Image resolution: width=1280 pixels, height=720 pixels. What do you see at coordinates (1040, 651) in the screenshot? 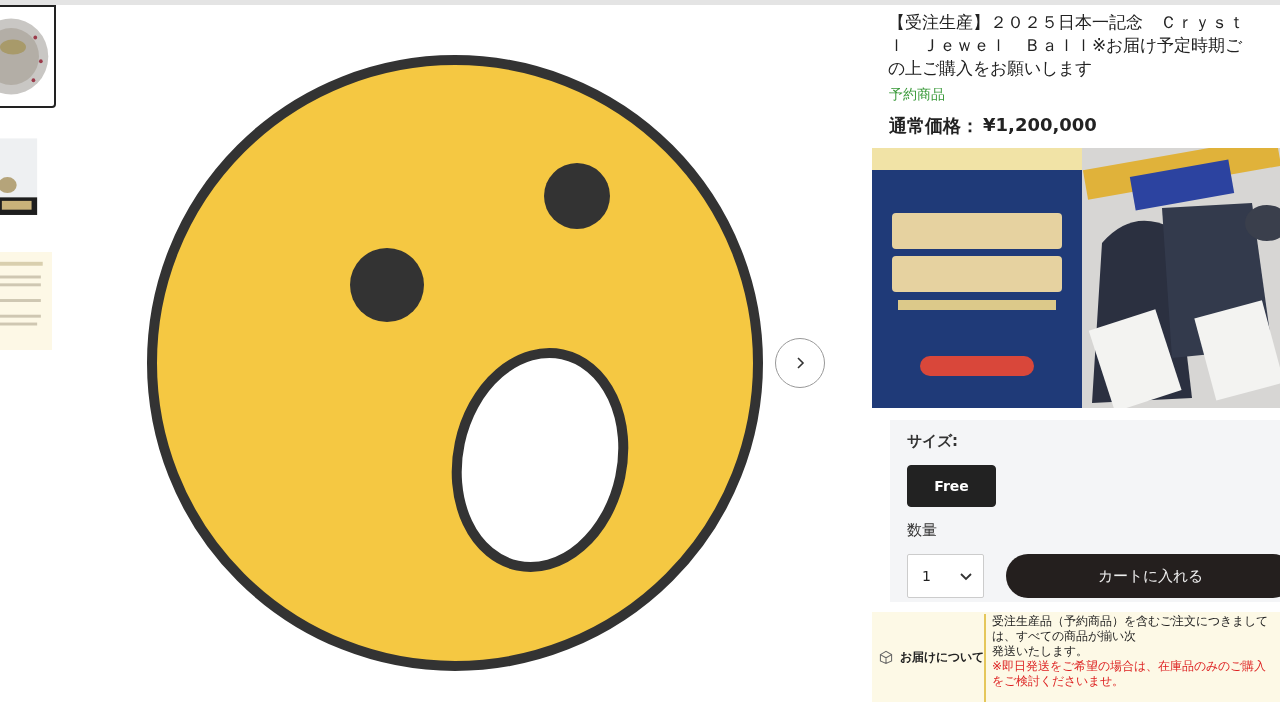
I see `delivery-text: 発送いたします。` at bounding box center [1040, 651].